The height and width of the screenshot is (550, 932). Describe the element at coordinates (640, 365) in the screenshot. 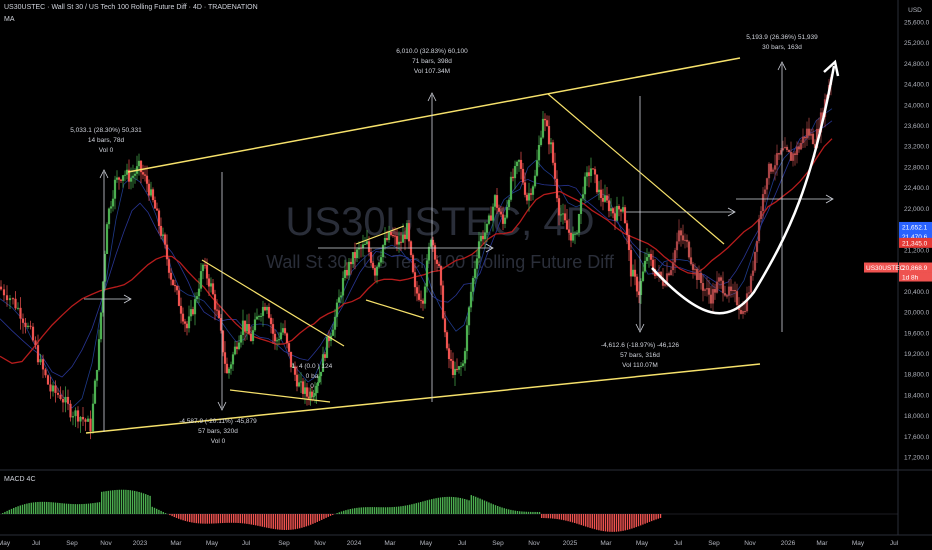

I see `measure-annotation: Vol 110.07M` at that location.